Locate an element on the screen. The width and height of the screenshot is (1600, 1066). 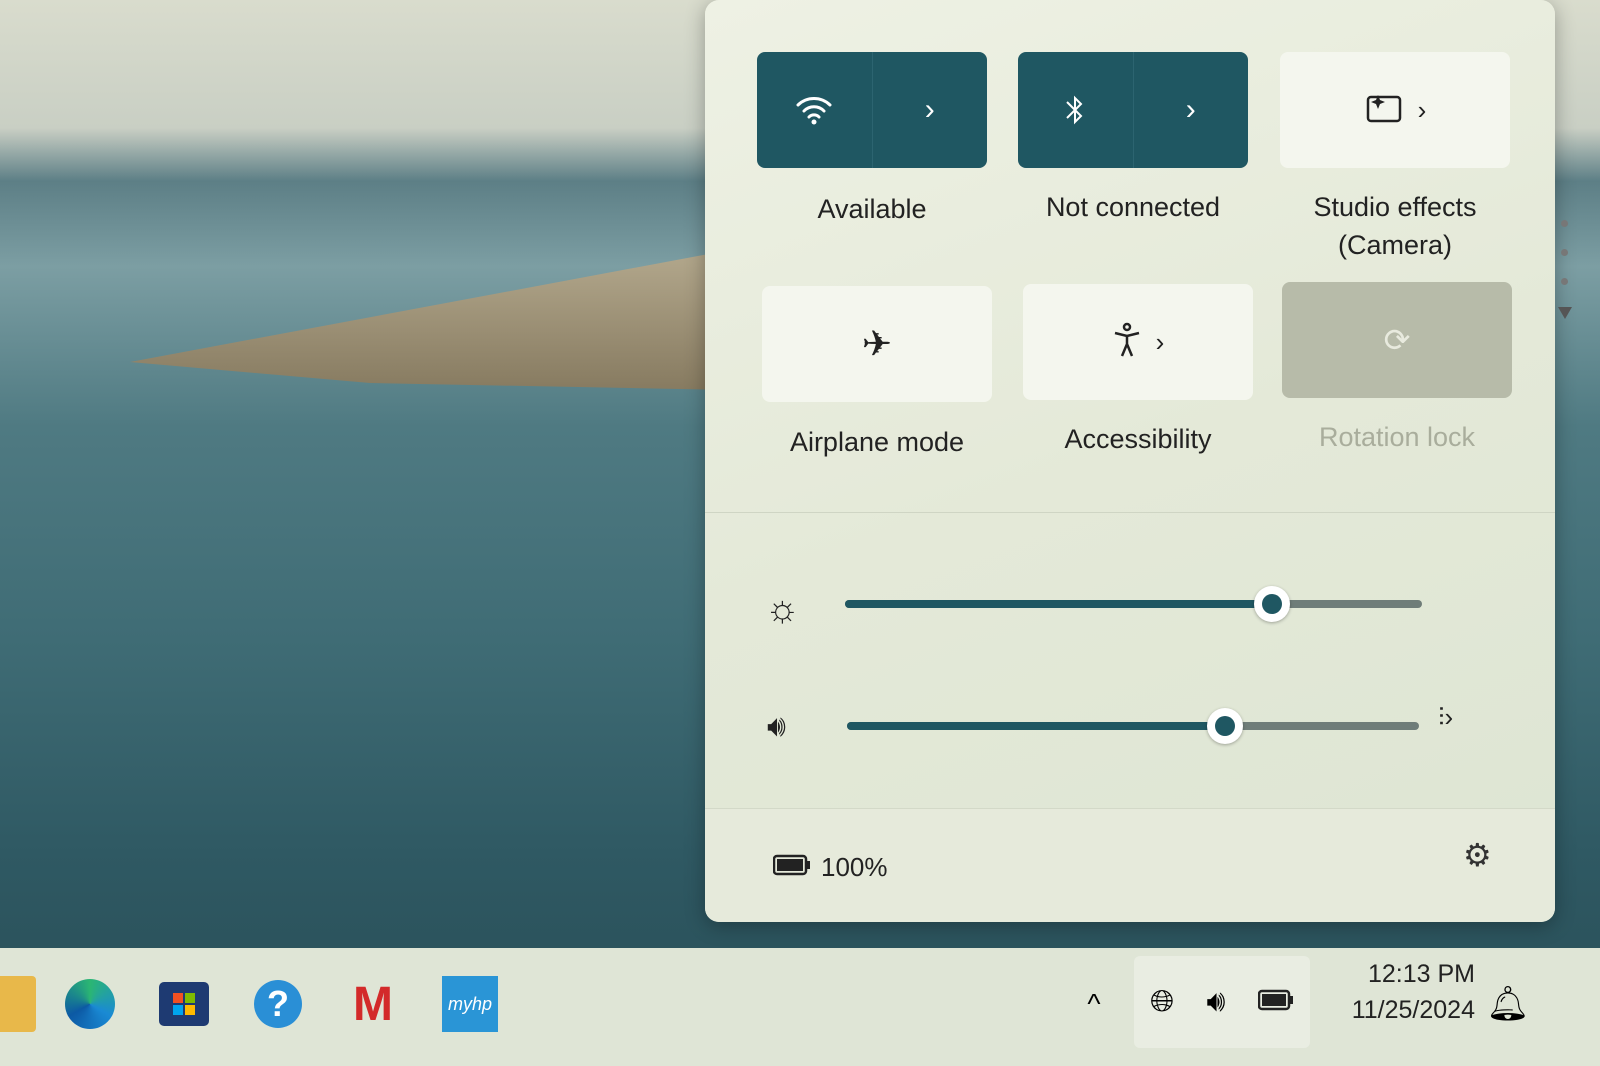
notification-bell-icon: 🔔︎ is located at coordinates (1508, 1004).